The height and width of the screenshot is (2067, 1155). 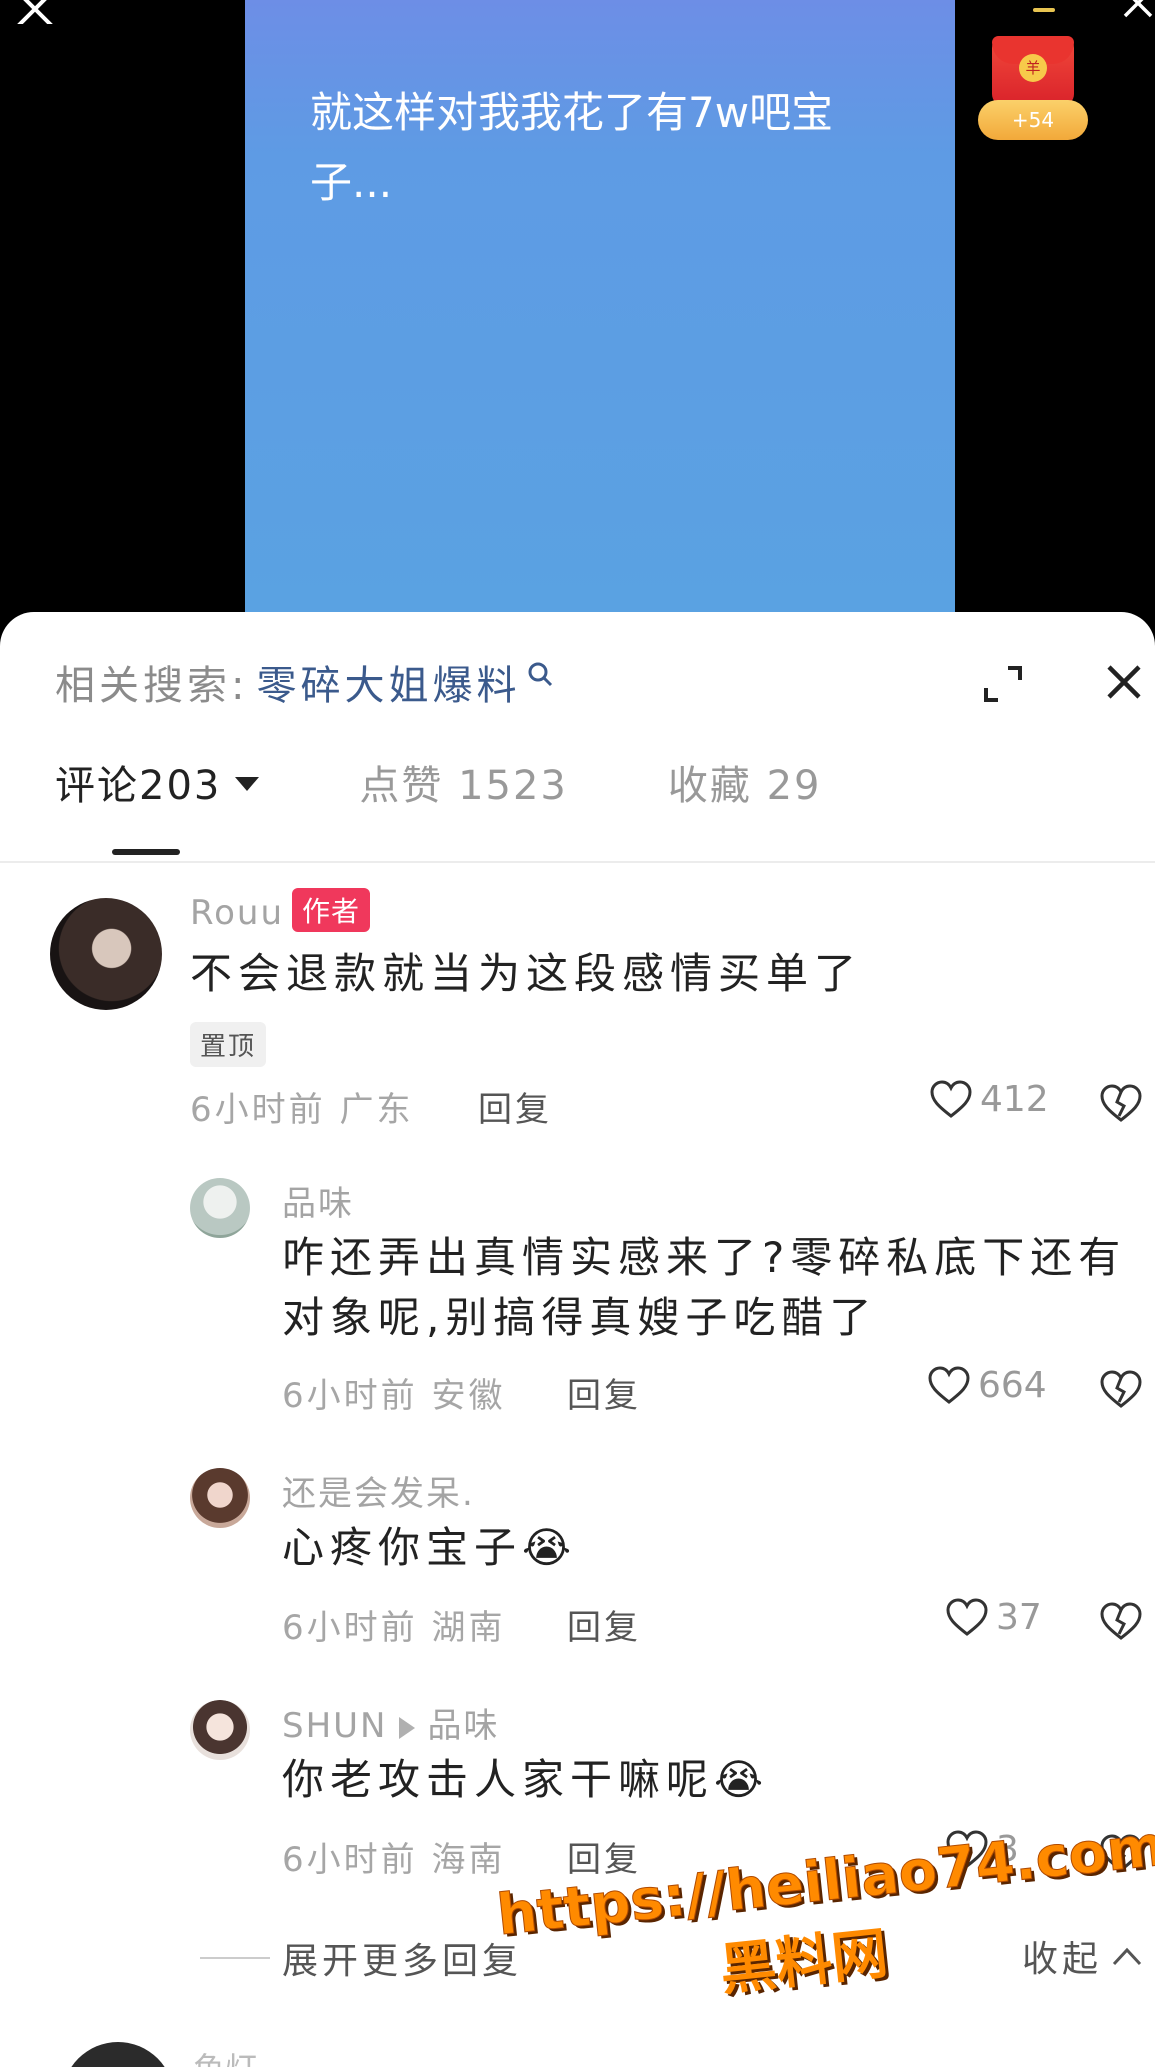 I want to click on red-packet-widget: 羊 +54, so click(x=1033, y=90).